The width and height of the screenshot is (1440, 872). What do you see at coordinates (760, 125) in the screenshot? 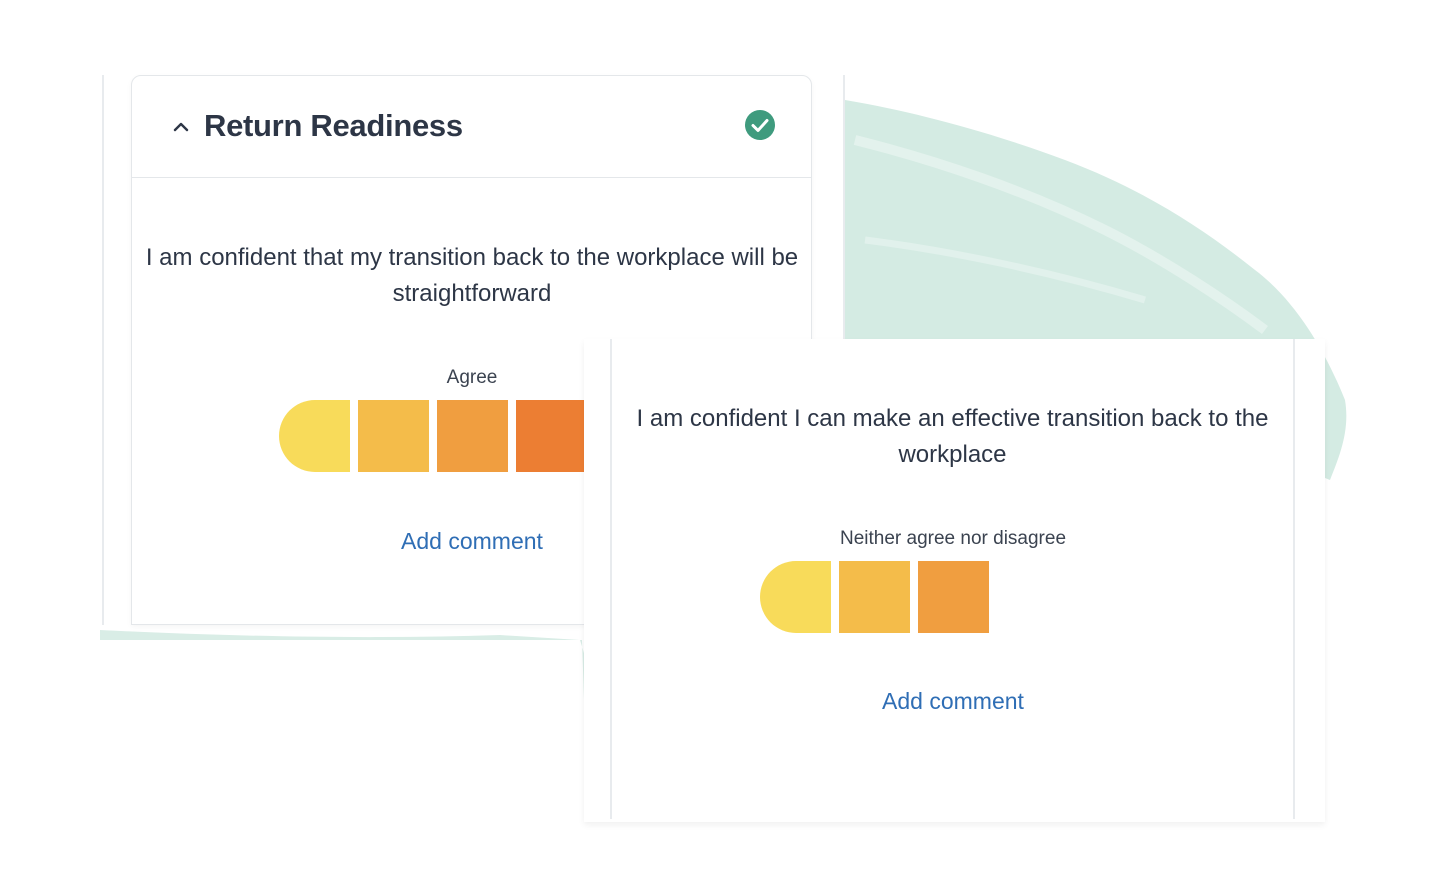
I see `check-circle-icon` at bounding box center [760, 125].